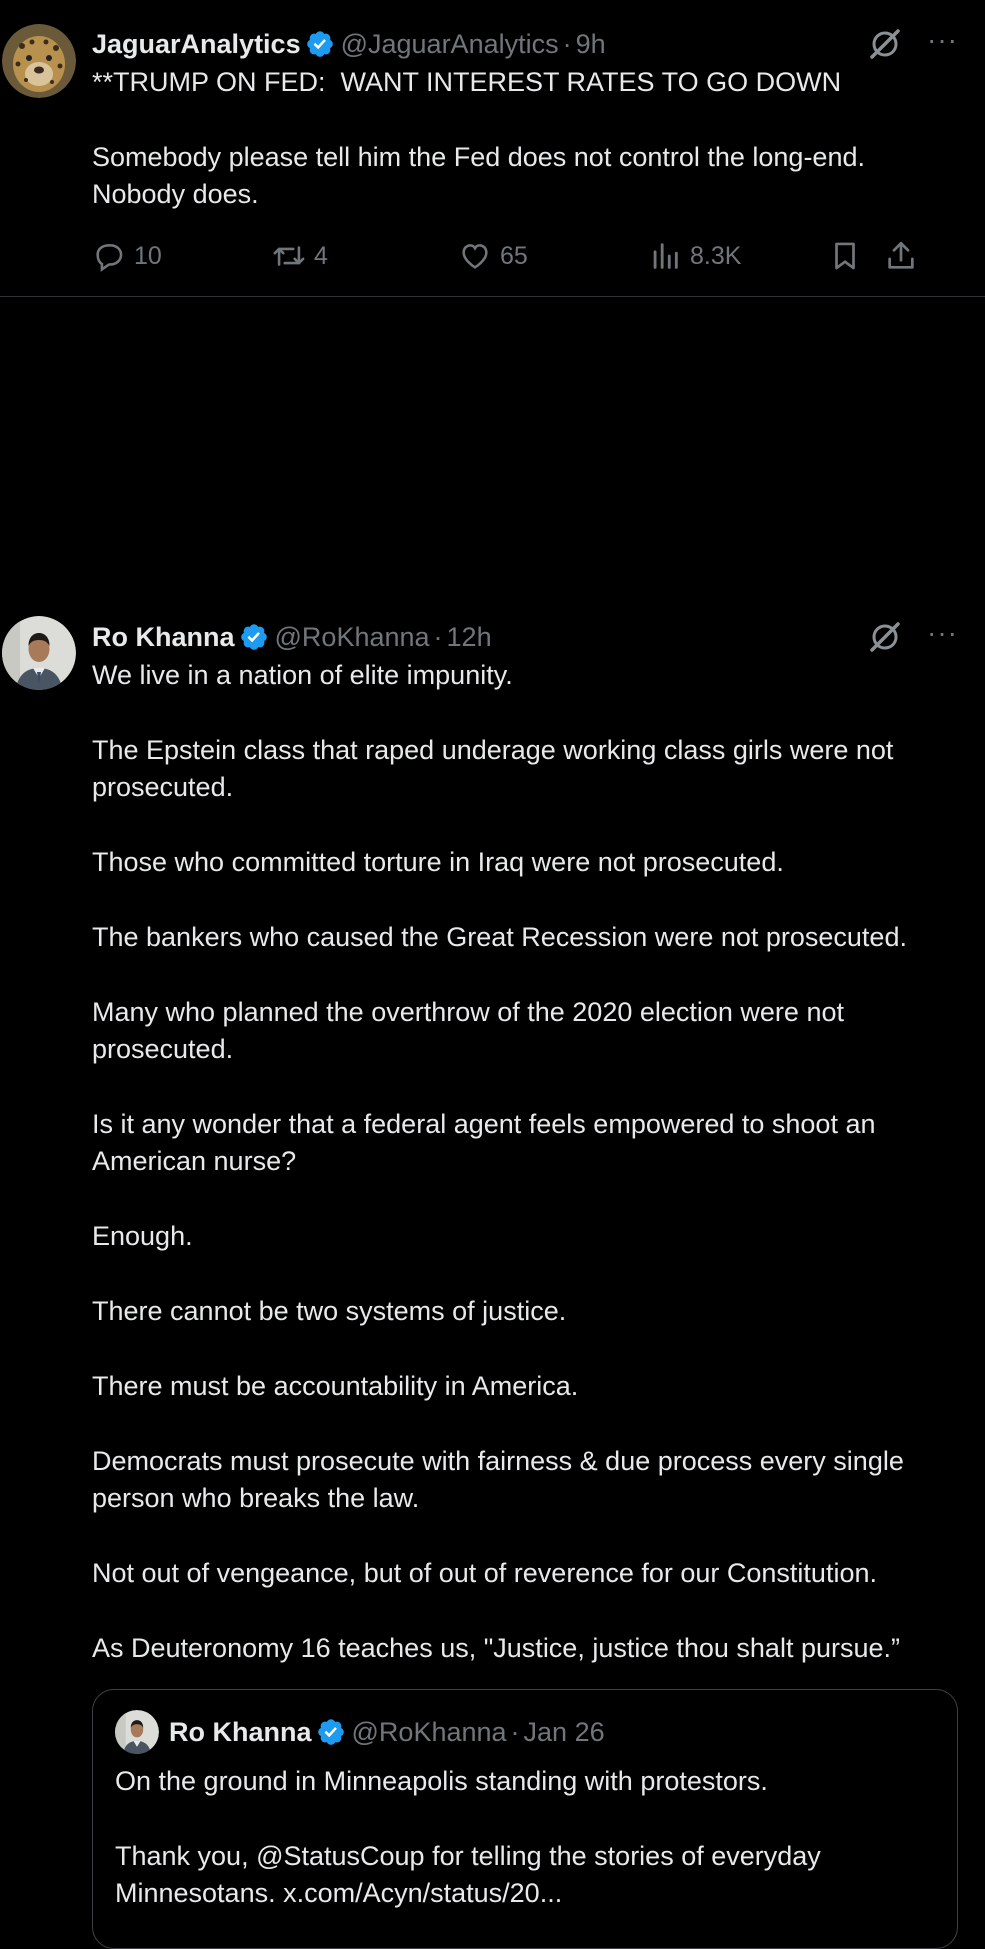 The image size is (985, 1949). I want to click on timestamp: 9h, so click(591, 44).